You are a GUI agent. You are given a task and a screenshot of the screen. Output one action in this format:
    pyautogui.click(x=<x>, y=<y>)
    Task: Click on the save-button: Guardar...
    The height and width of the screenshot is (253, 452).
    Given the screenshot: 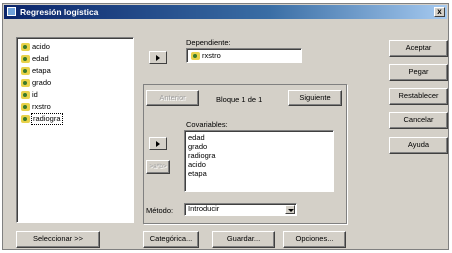 What is the action you would take?
    pyautogui.click(x=243, y=239)
    